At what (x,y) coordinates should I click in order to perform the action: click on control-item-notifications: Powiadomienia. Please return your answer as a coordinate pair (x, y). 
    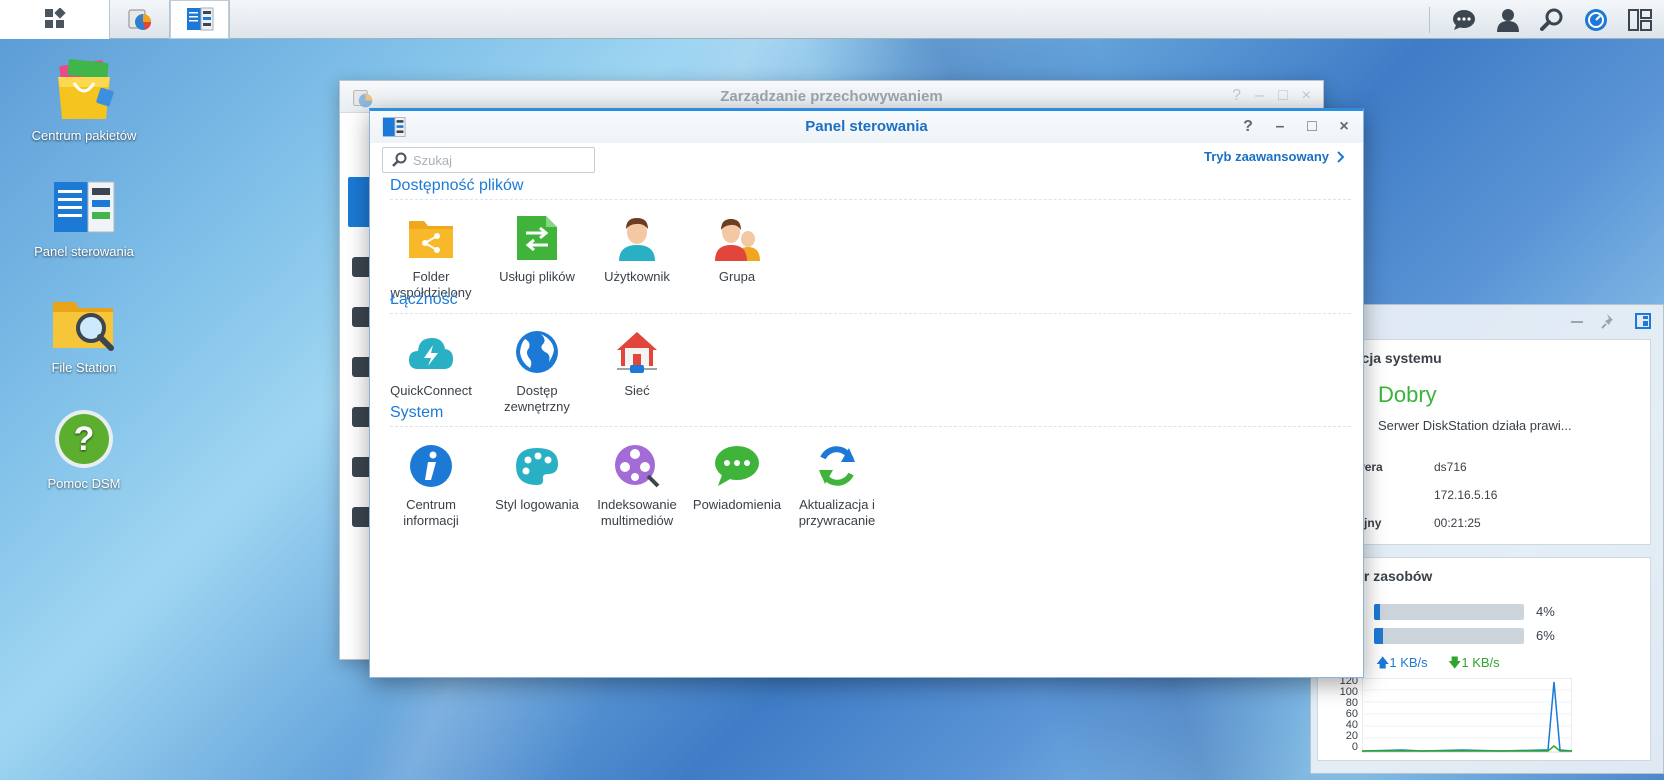
    Looking at the image, I should click on (737, 477).